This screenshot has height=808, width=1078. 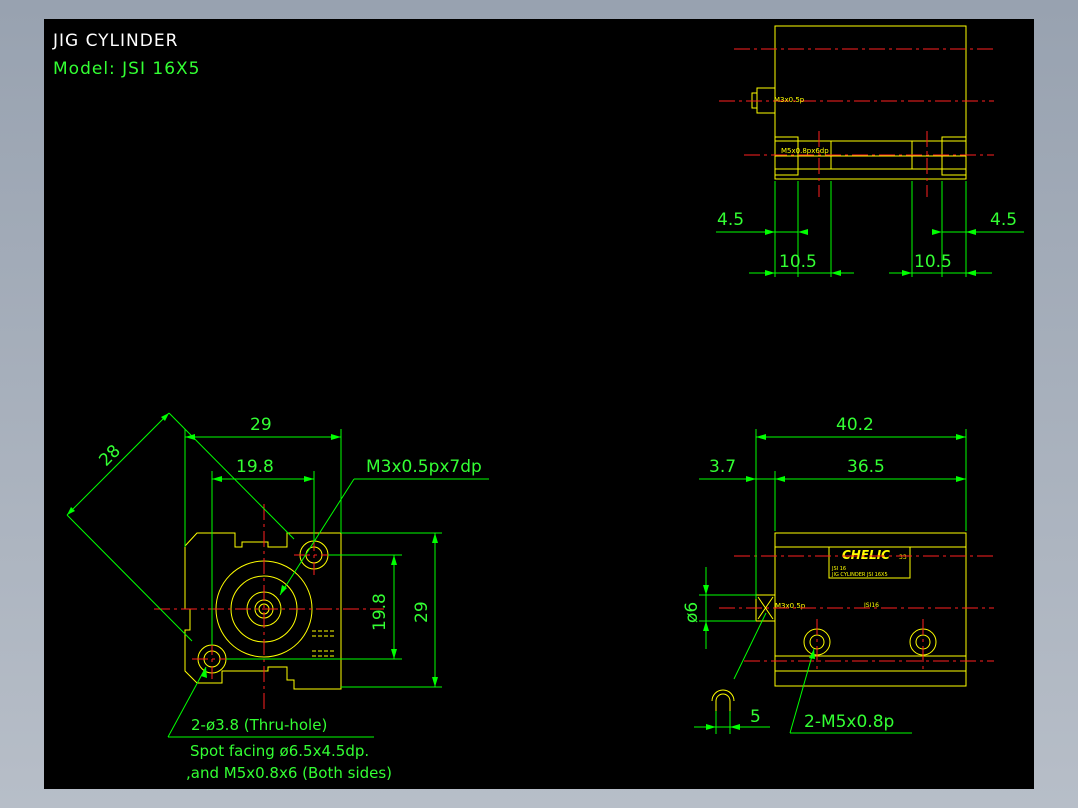 I want to click on label-small-2: JIG CYLINDER JSI 16X5, so click(x=859, y=575).